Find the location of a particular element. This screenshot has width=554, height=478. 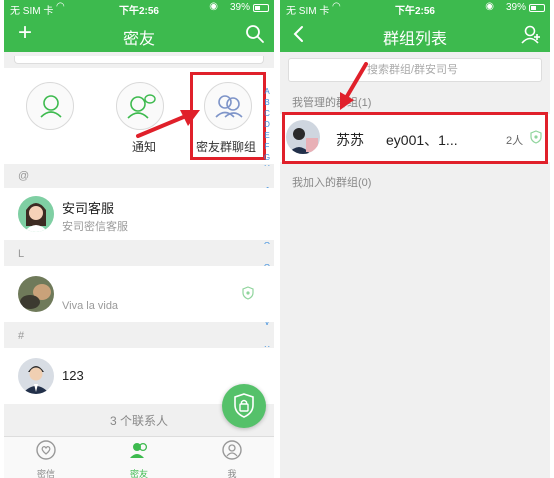

alphabet-index-letter: C is located at coordinates (267, 113).